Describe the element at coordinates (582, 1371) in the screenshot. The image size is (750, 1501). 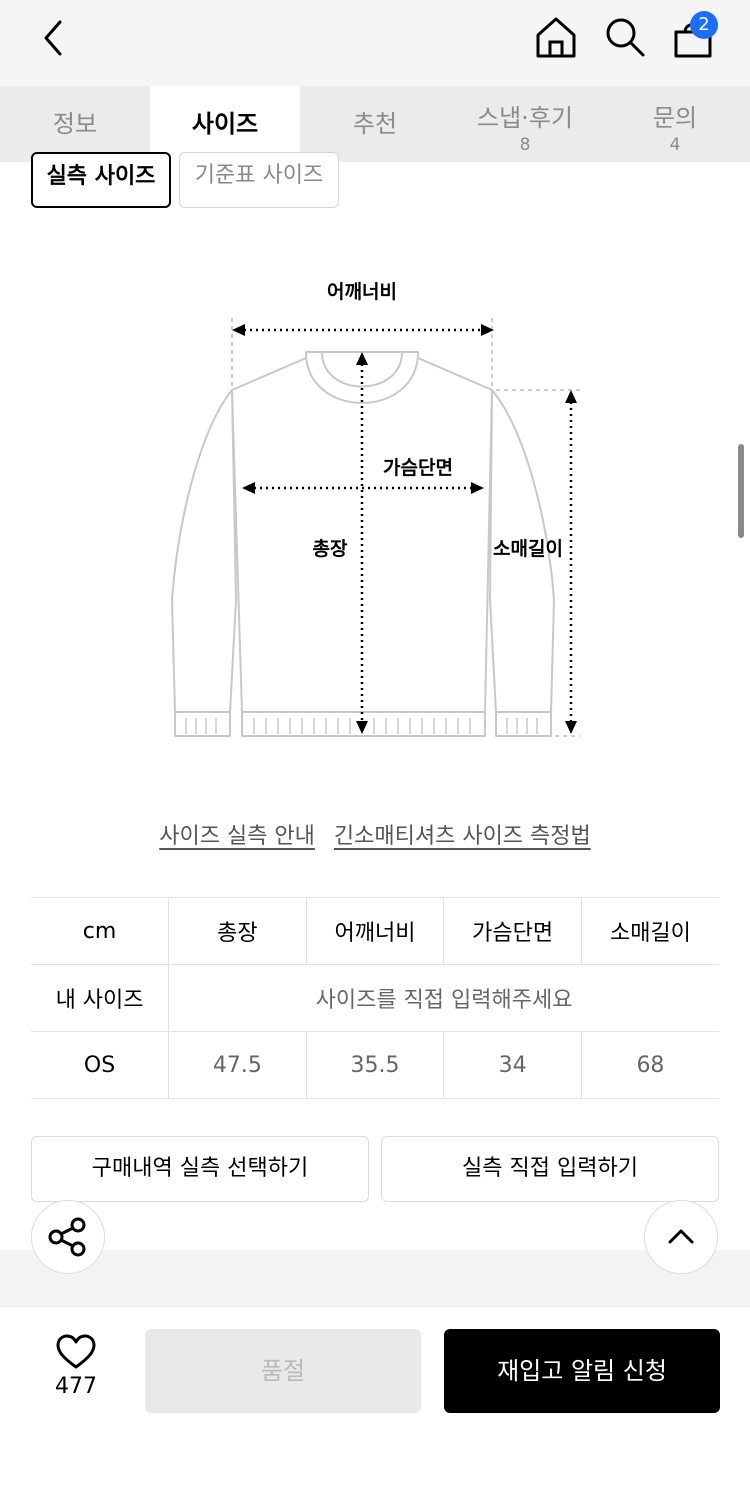
I see `restock-alert-button: 재입고 알림 신청` at that location.